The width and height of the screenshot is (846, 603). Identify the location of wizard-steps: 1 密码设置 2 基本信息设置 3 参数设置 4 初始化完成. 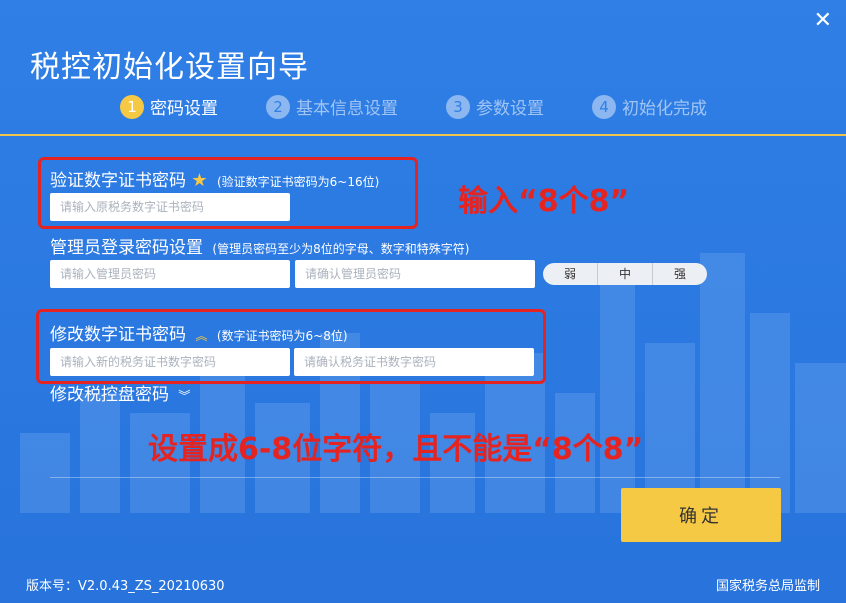
(437, 106).